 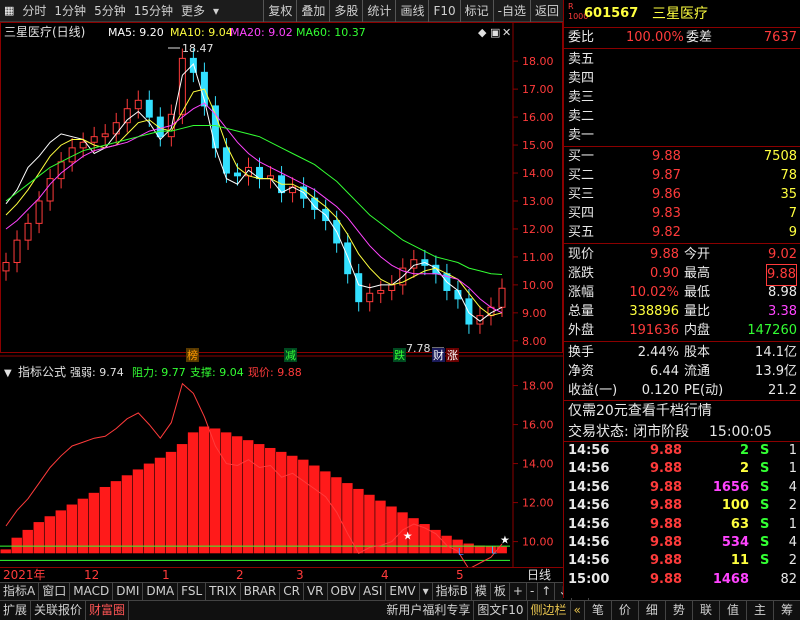 What do you see at coordinates (539, 575) in the screenshot?
I see `period-label: 日线` at bounding box center [539, 575].